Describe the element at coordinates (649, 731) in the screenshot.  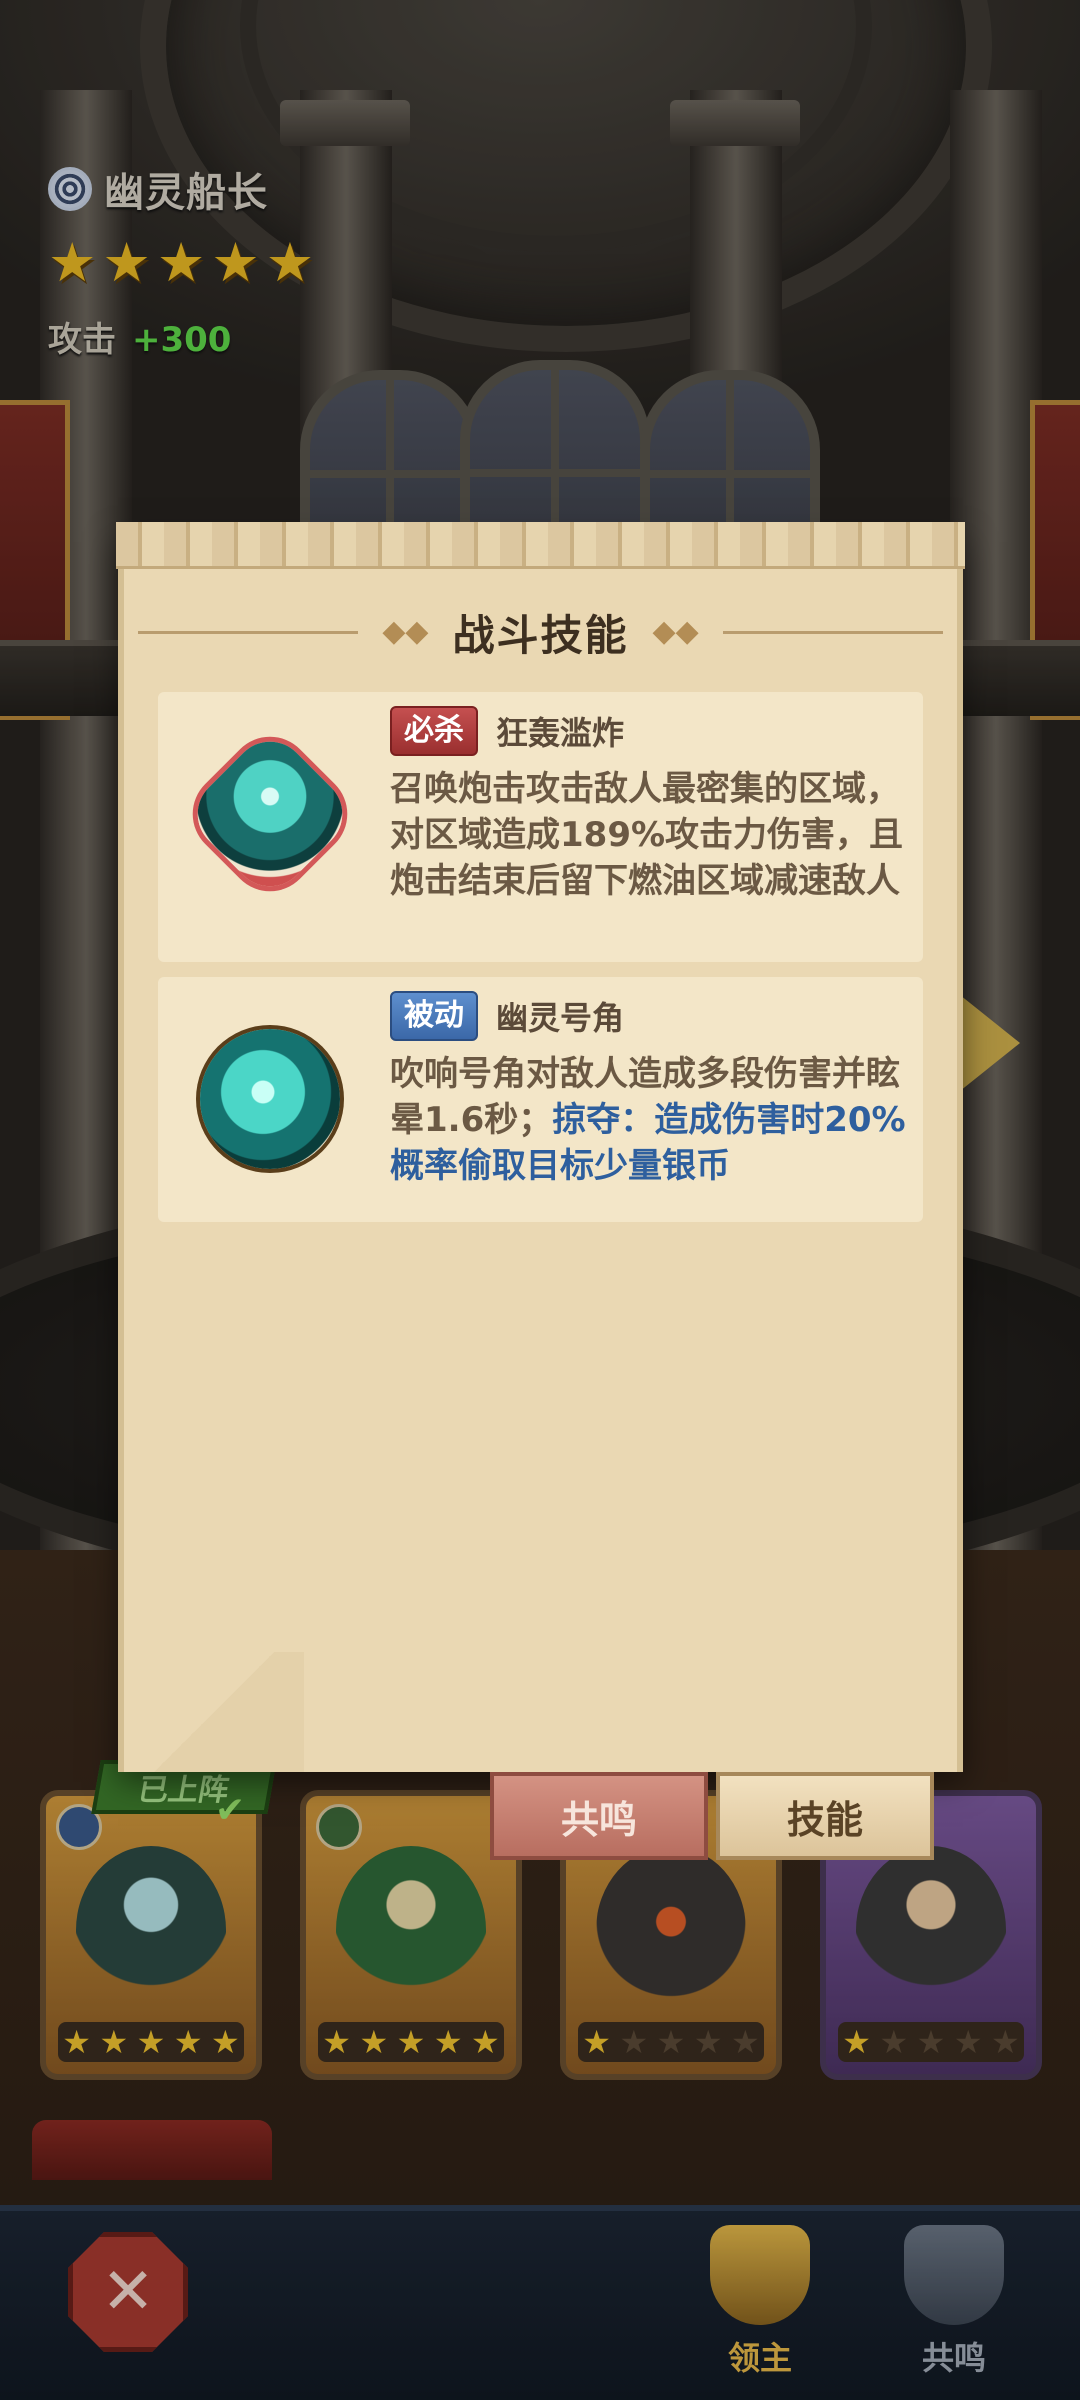
I see `skill-head: 必杀 狂轰滥炸` at that location.